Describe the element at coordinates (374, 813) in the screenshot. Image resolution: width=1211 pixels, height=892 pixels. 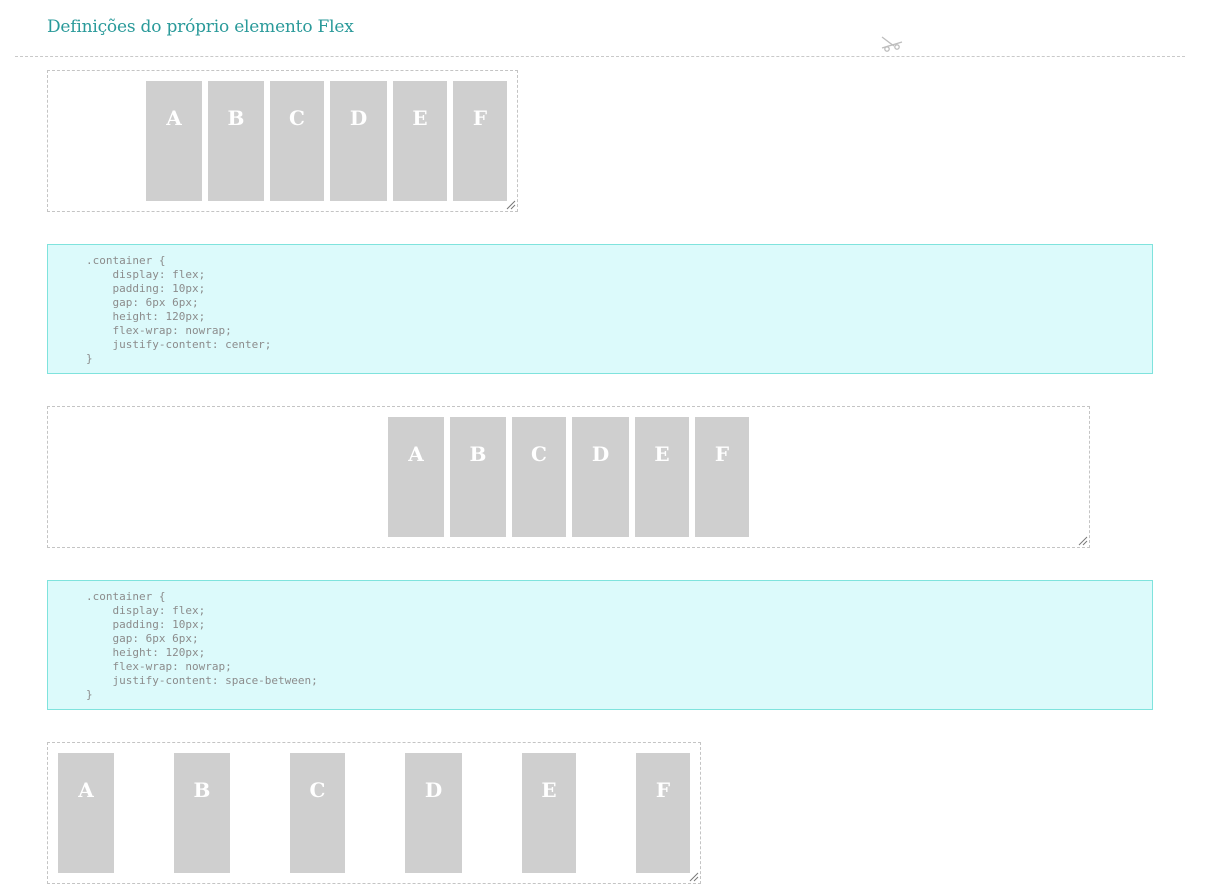
I see `flex-container-demo-3: A B C D E F` at that location.